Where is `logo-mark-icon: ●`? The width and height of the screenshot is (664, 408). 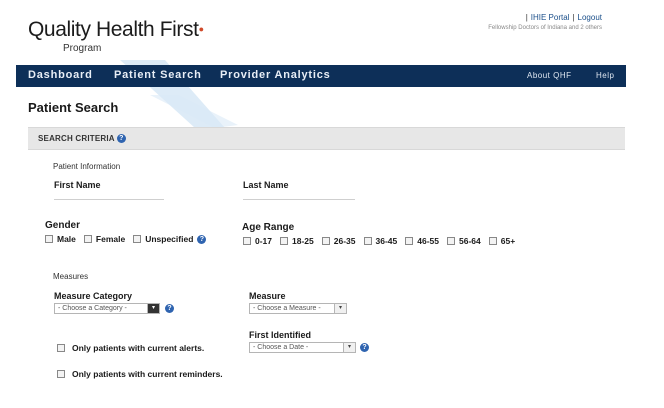
logo-mark-icon: ● is located at coordinates (201, 29).